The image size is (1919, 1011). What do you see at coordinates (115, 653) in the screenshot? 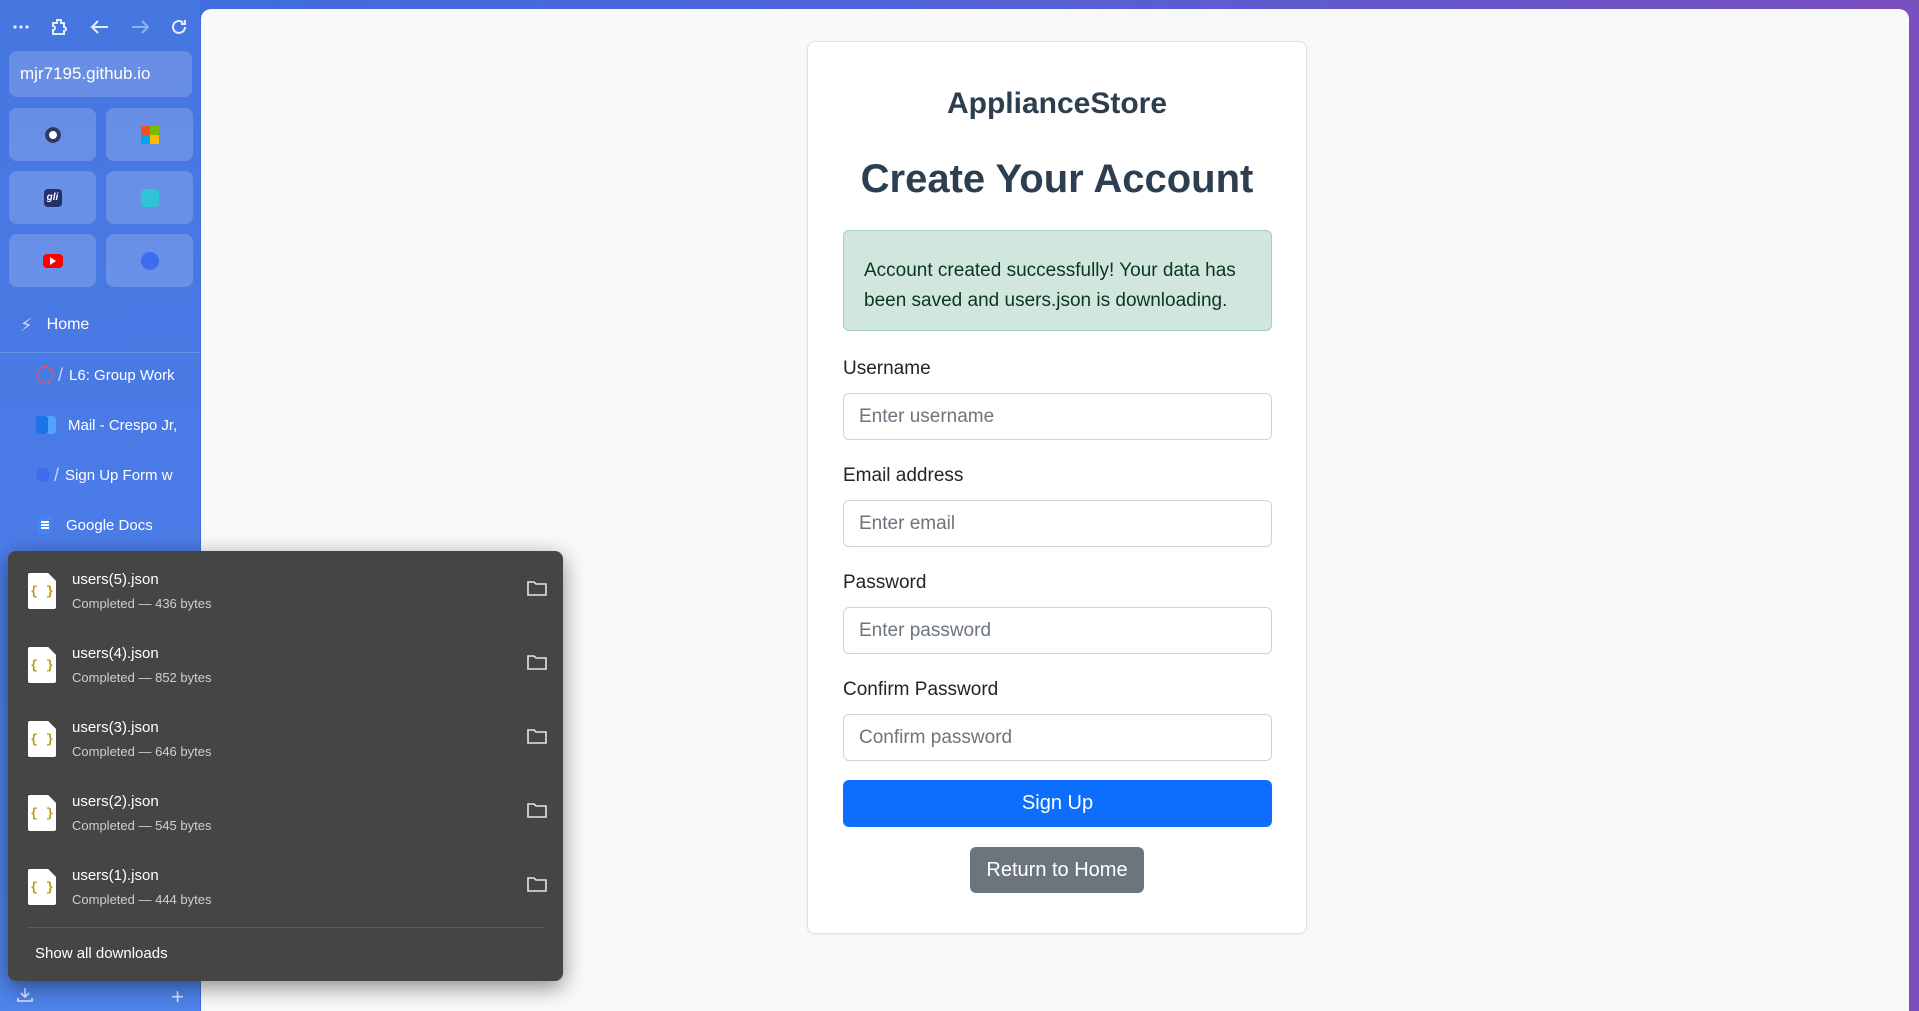
I see `download-filename: users(4).json` at bounding box center [115, 653].